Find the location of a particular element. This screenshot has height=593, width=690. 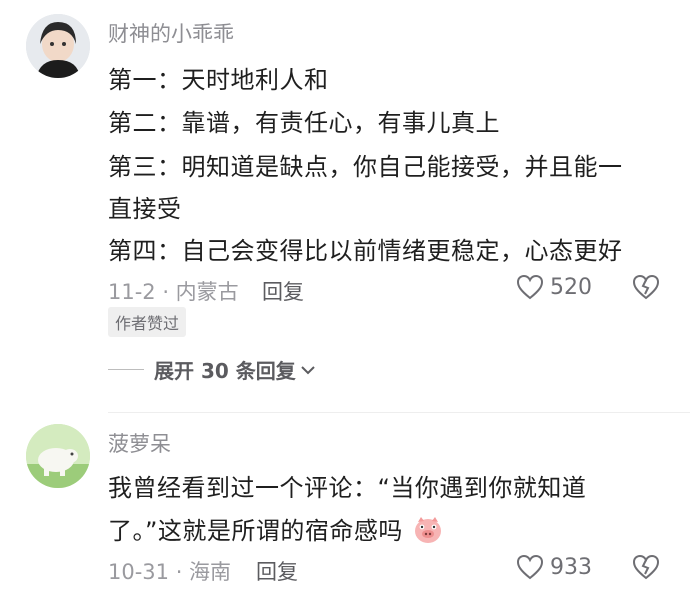

comment-text-line: 第四：自己会变得比以前情绪更稳定，心态更好 is located at coordinates (365, 251).